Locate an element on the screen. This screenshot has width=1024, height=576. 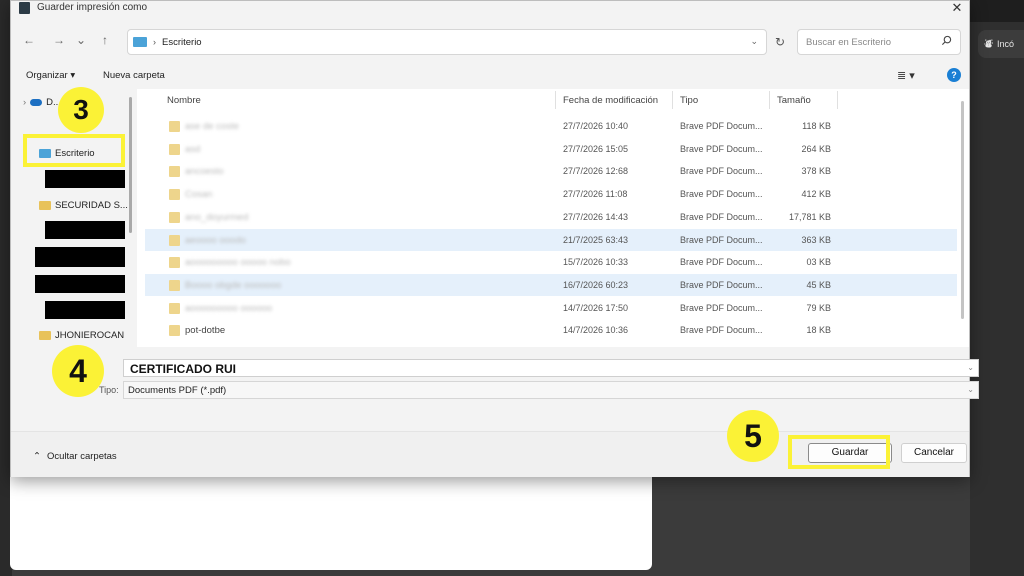
file-name: ancoesto is located at coordinates (204, 172).